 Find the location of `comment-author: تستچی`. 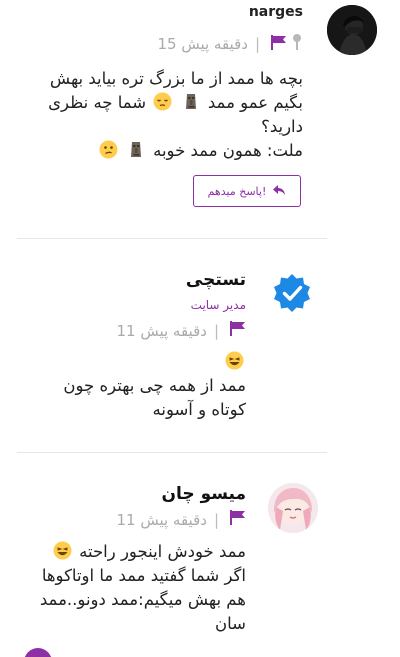

comment-author: تستچی is located at coordinates (216, 280).